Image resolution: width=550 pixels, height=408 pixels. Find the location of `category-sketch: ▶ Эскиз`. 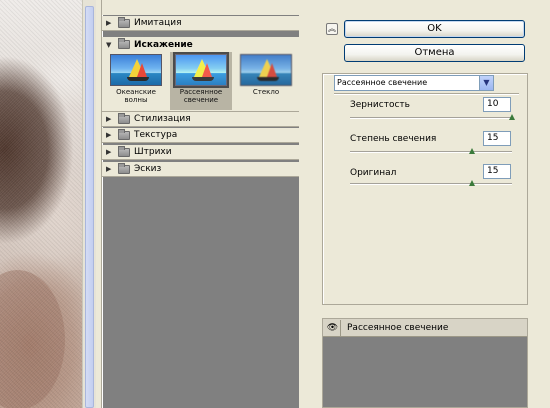

category-sketch: ▶ Эскиз is located at coordinates (200, 169).